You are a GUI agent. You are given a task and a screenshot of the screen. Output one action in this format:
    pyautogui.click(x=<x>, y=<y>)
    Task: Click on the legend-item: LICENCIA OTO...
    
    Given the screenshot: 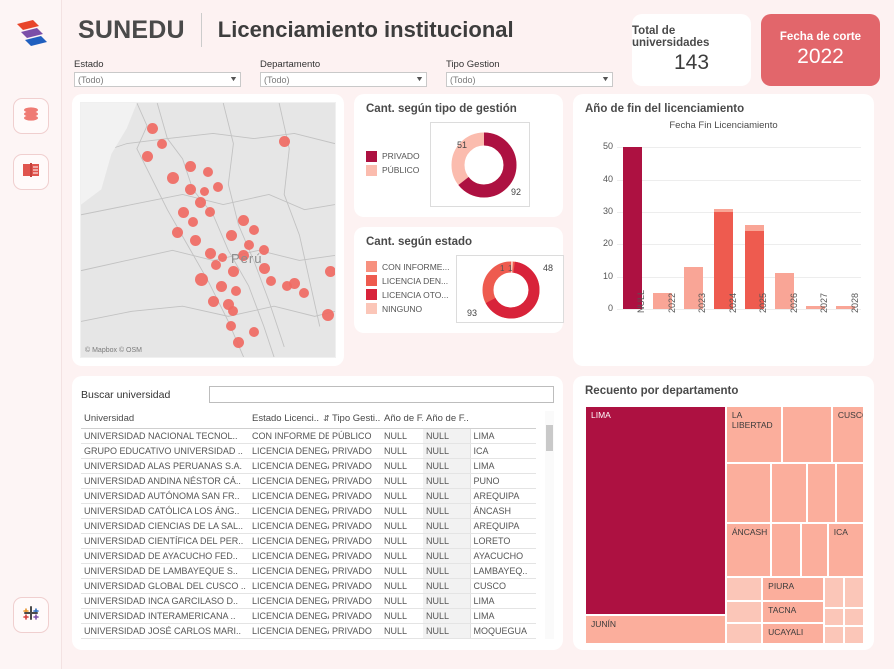 What is the action you would take?
    pyautogui.click(x=408, y=294)
    